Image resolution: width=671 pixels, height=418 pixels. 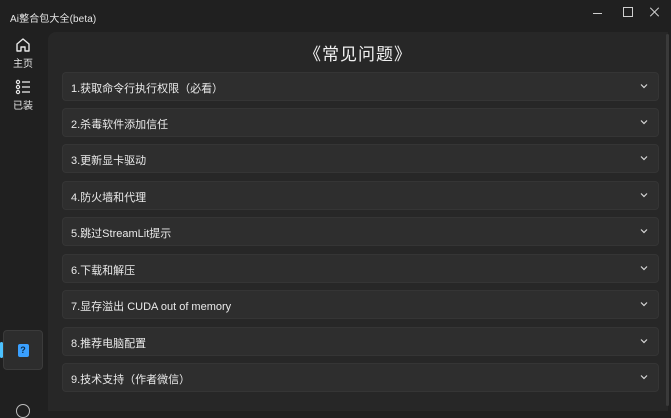 I want to click on sidebar-item-label: 已装, so click(x=23, y=106).